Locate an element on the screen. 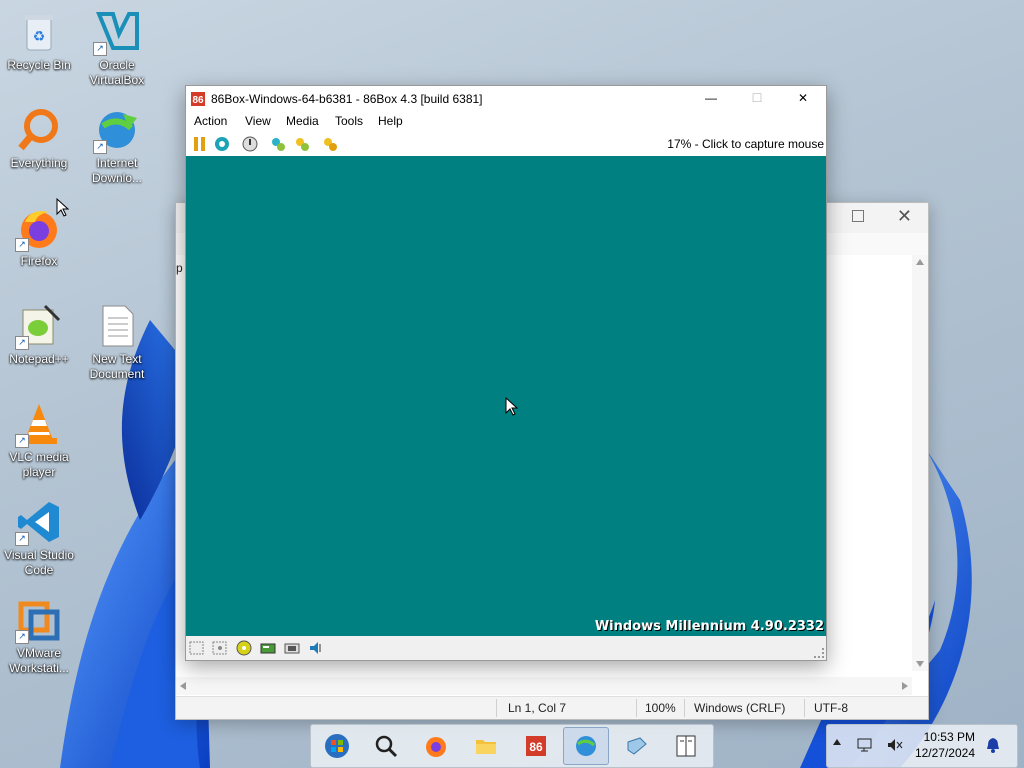 This screenshot has width=1024, height=768. taskbar-internet-download-manager is located at coordinates (586, 746).